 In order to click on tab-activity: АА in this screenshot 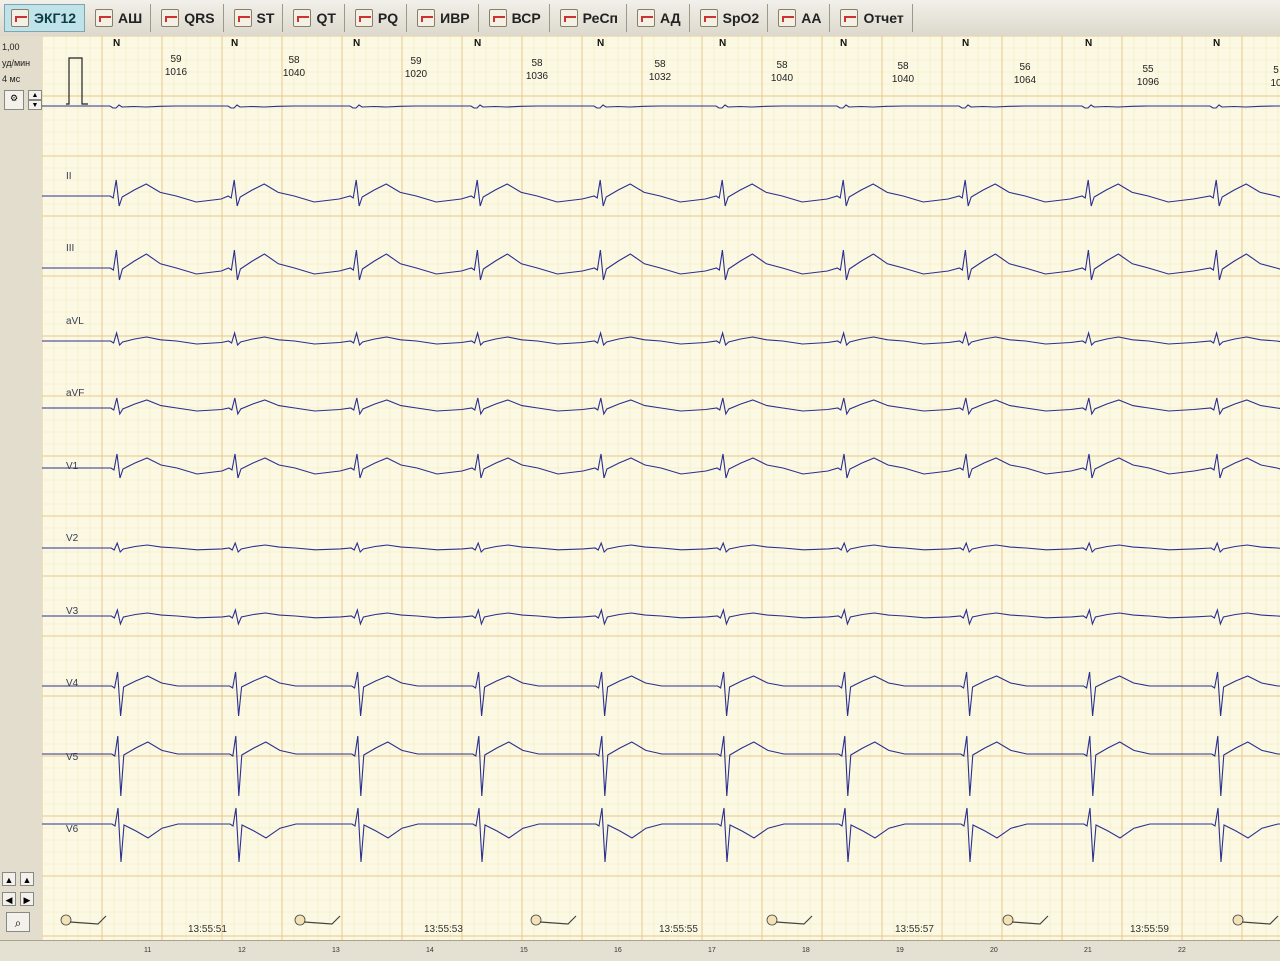, I will do `click(801, 18)`.